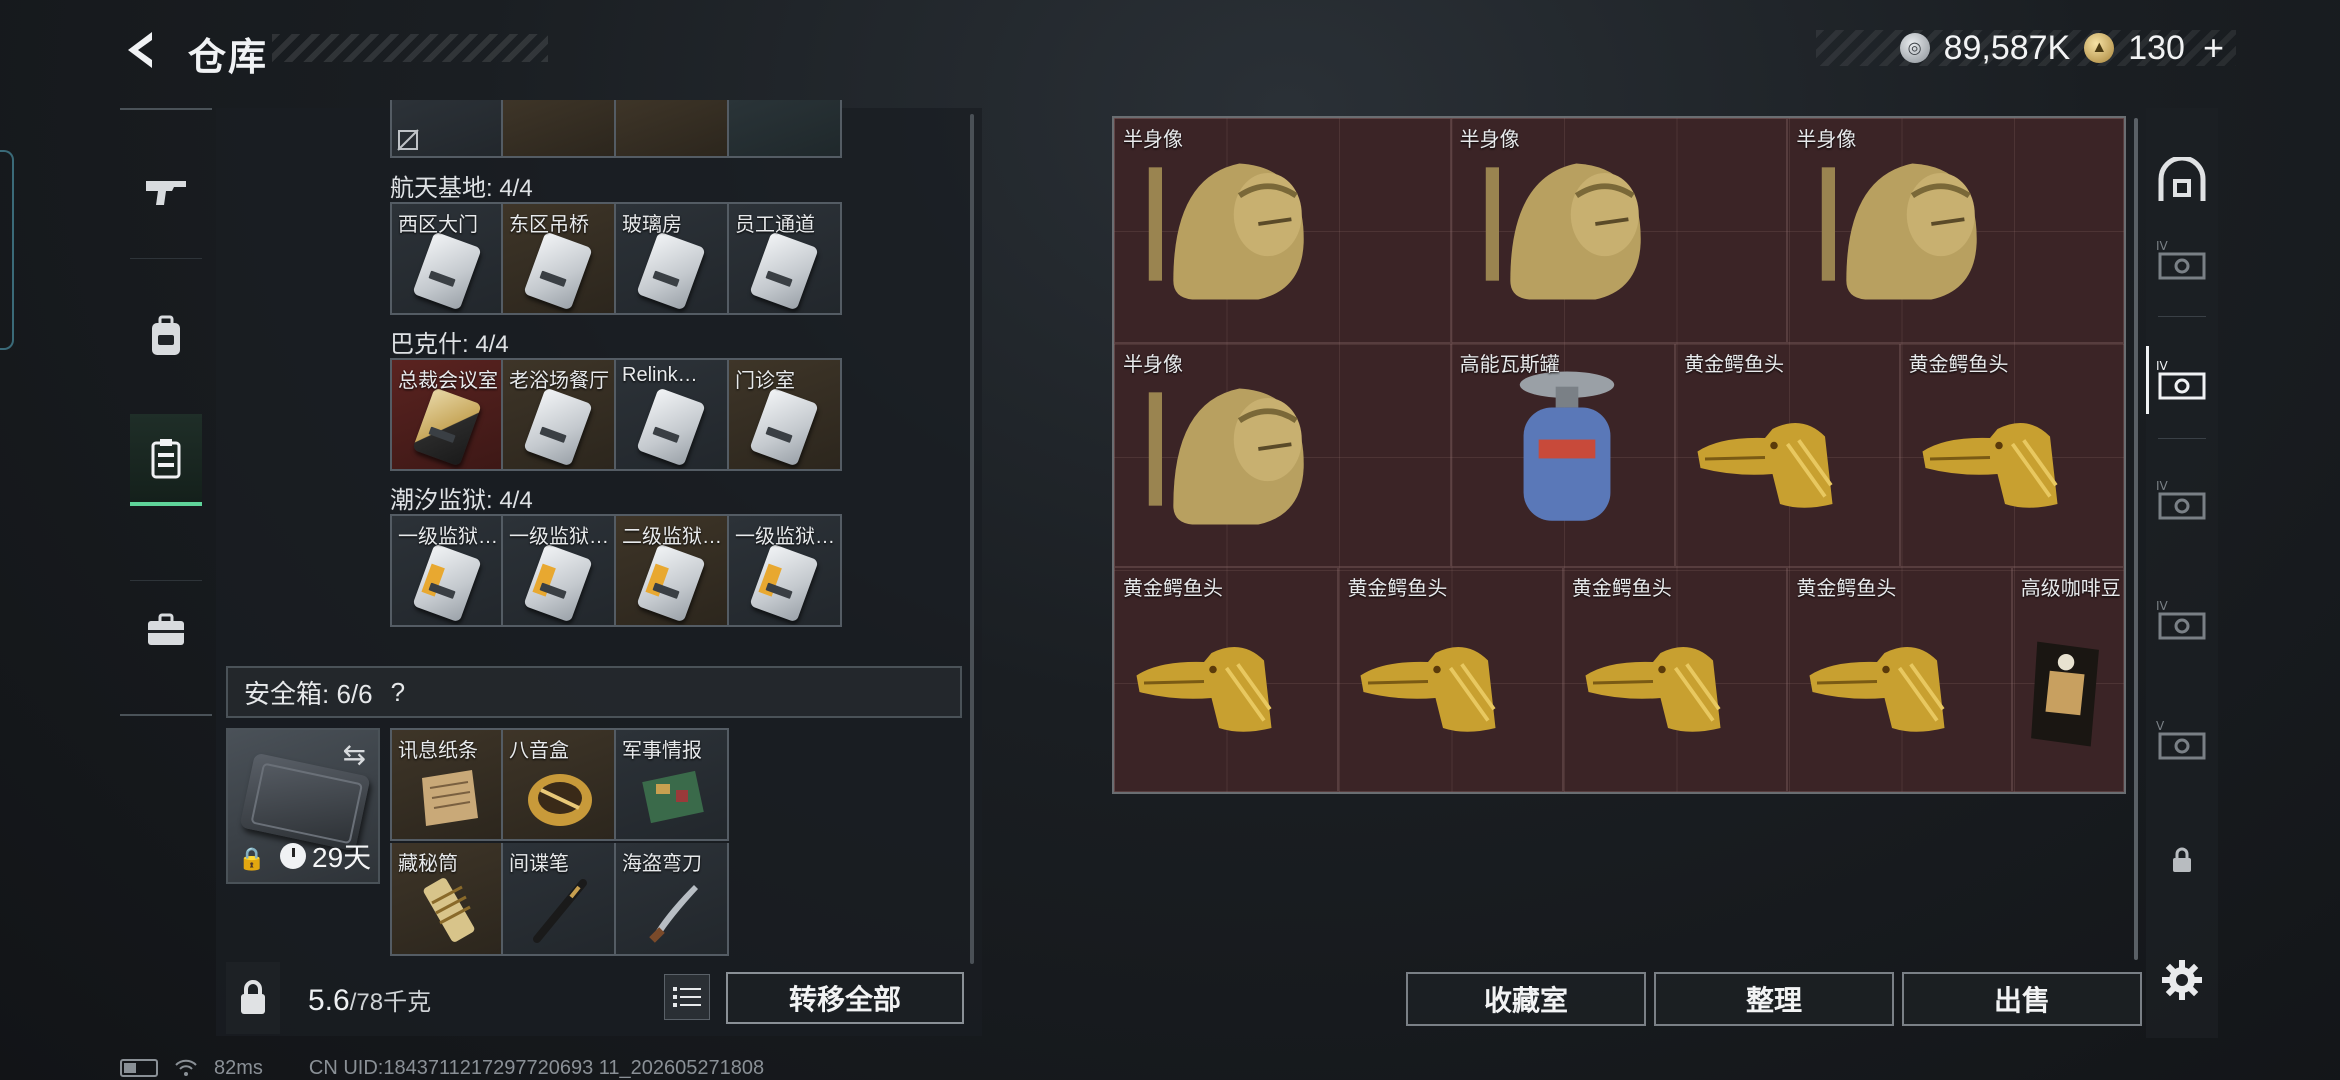  Describe the element at coordinates (560, 800) in the screenshot. I see `music-box-icon` at that location.